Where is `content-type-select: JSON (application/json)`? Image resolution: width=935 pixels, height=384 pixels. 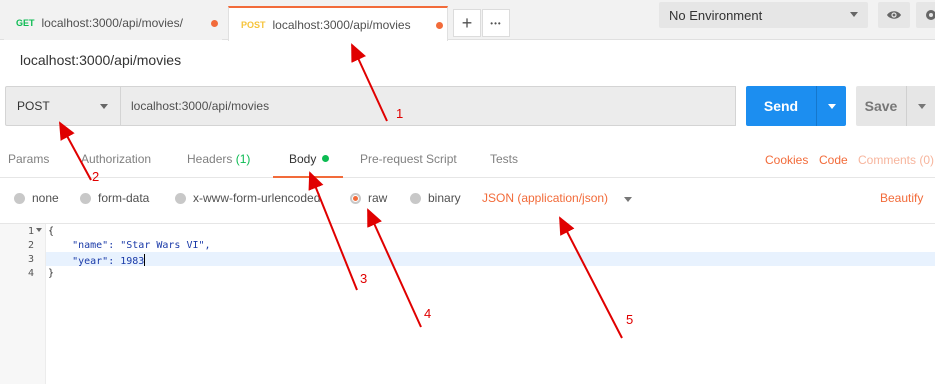 content-type-select: JSON (application/json) is located at coordinates (545, 198).